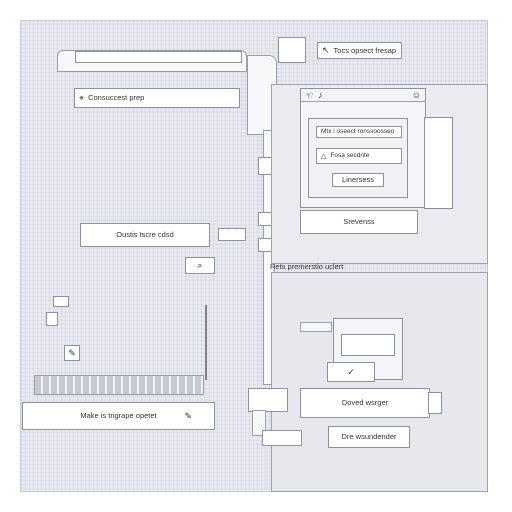 This screenshot has height=512, width=512. I want to click on window-footer-tab: Srevenss, so click(359, 222).